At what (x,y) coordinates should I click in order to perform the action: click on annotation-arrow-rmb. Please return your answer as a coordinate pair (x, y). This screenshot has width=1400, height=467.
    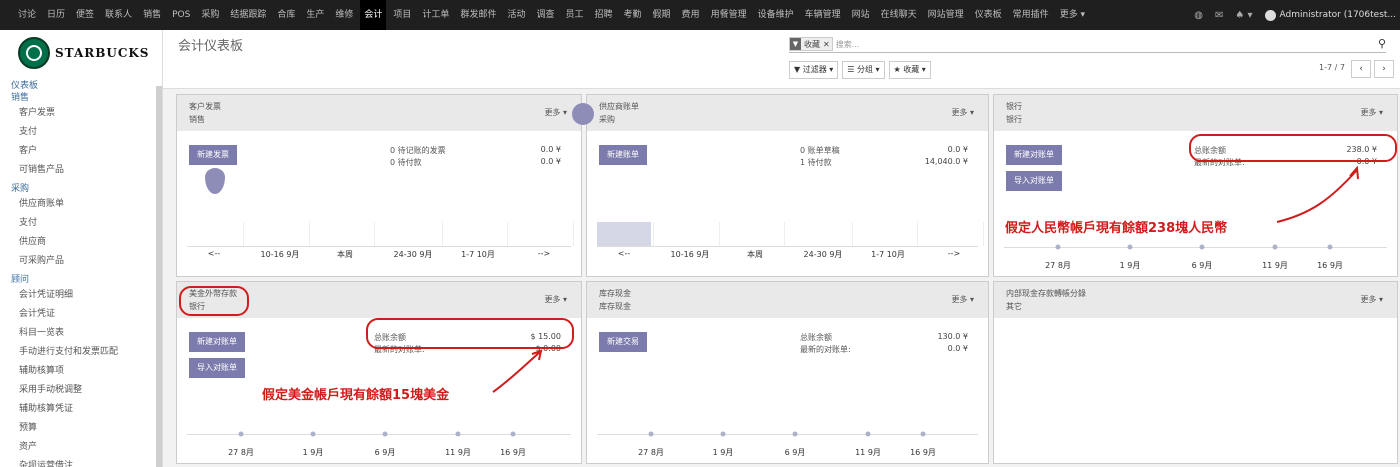
    Looking at the image, I should click on (1317, 196).